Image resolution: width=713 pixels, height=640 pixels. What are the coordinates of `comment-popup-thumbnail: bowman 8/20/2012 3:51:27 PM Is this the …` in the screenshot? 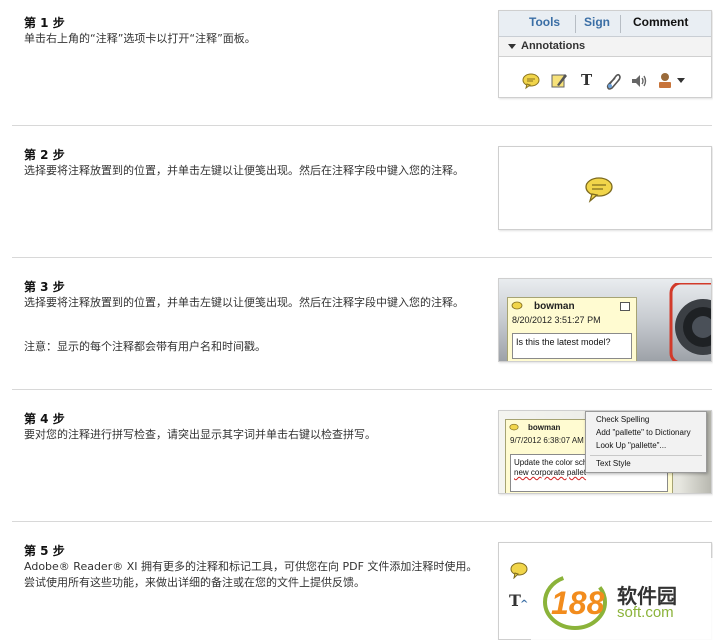 It's located at (605, 320).